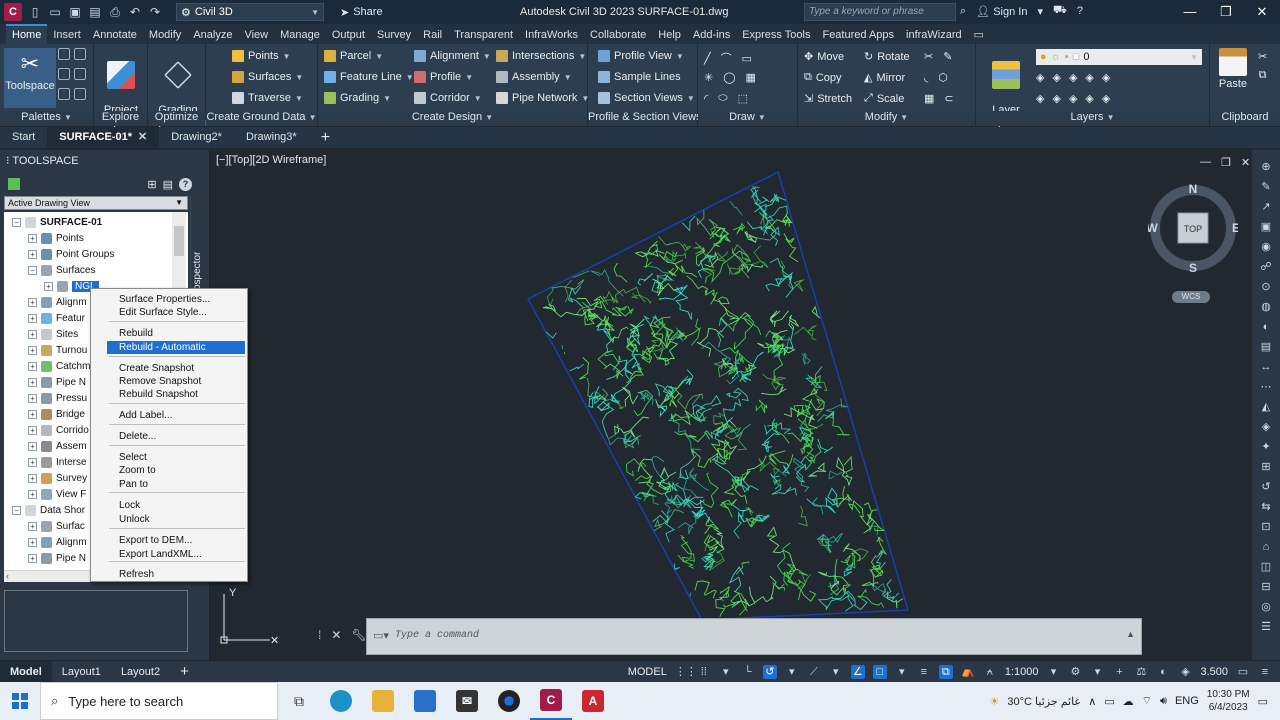  I want to click on help-icon: ?, so click(185, 184).